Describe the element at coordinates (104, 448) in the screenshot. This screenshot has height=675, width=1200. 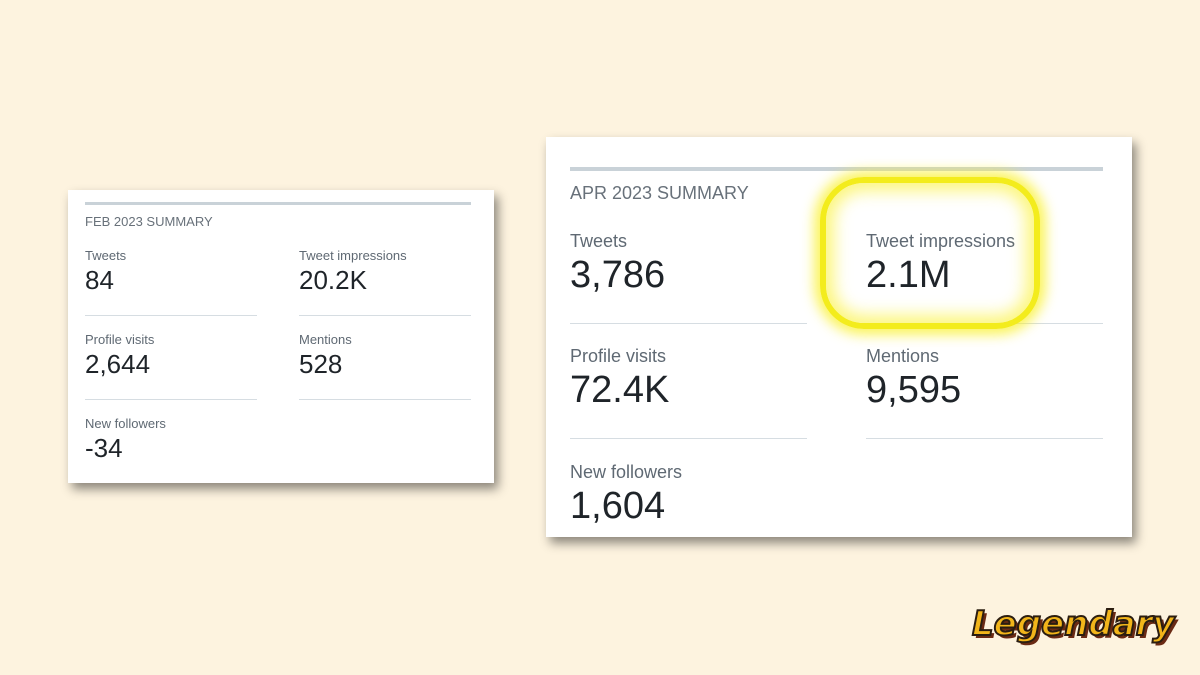
I see `stat-value: -34` at that location.